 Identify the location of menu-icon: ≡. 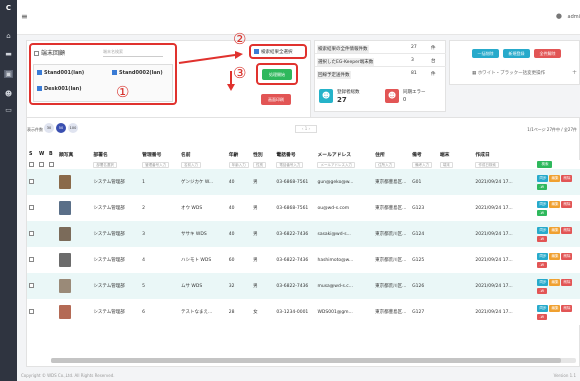
(24, 16).